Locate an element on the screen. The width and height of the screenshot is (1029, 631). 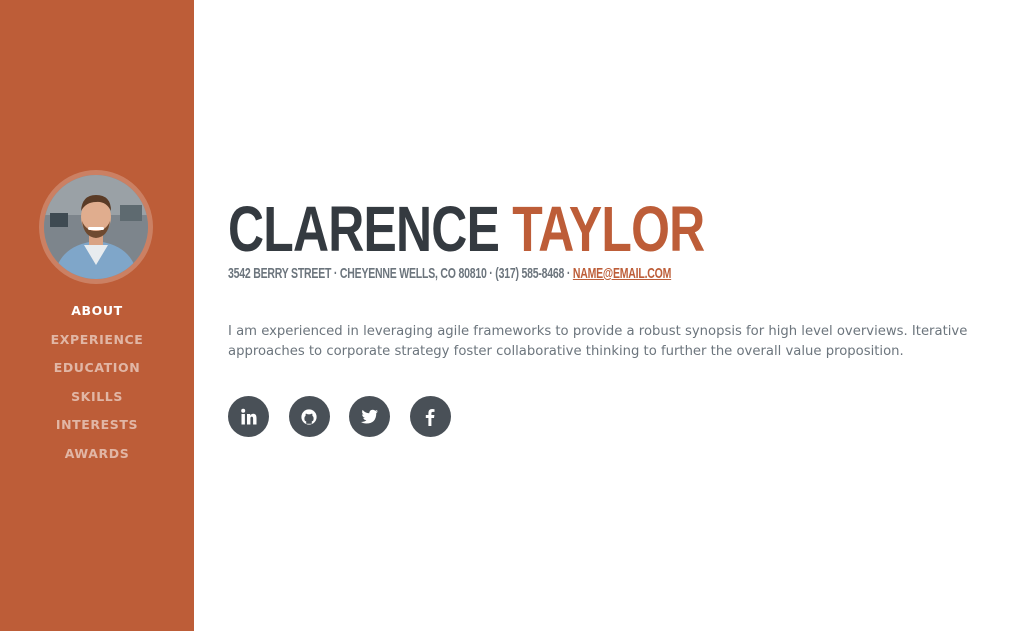
sidebar-item-about: ABOUT is located at coordinates (97, 314).